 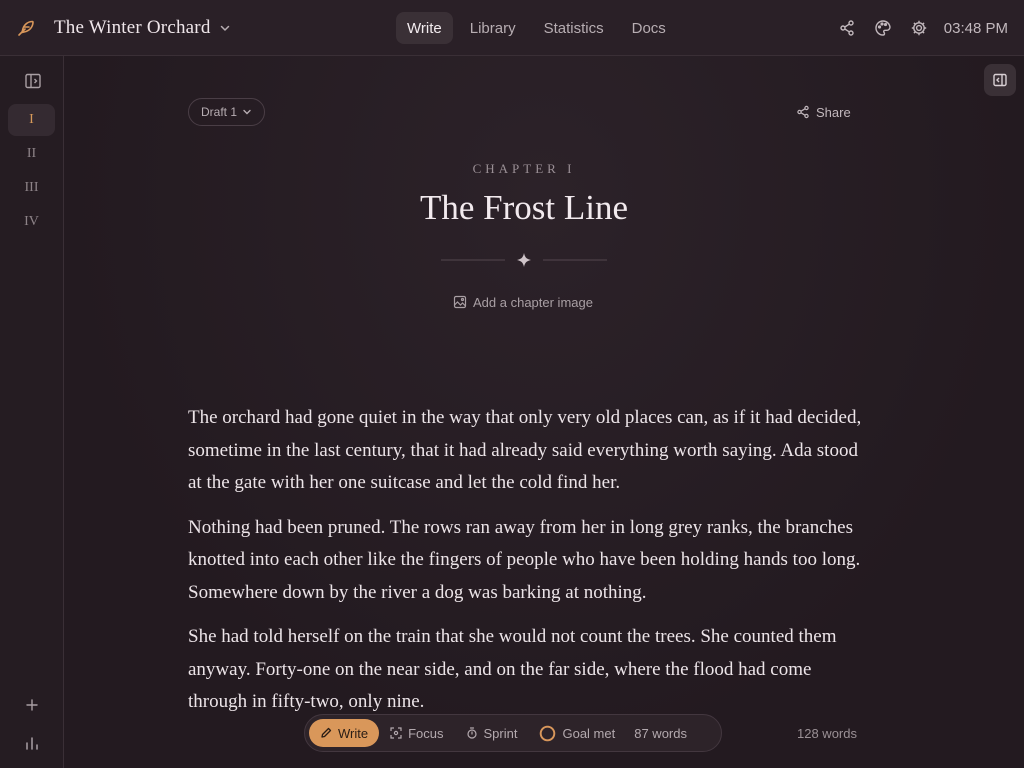 I want to click on palette-icon, so click(x=883, y=28).